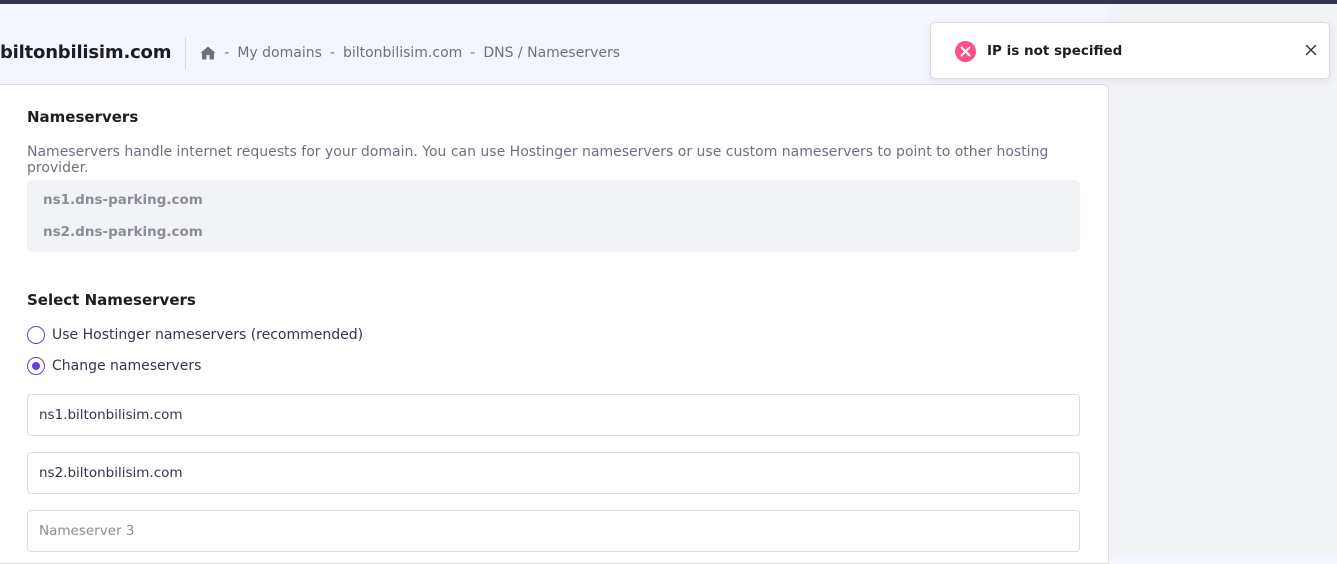 This screenshot has width=1337, height=564. I want to click on option-label: Change nameservers, so click(127, 366).